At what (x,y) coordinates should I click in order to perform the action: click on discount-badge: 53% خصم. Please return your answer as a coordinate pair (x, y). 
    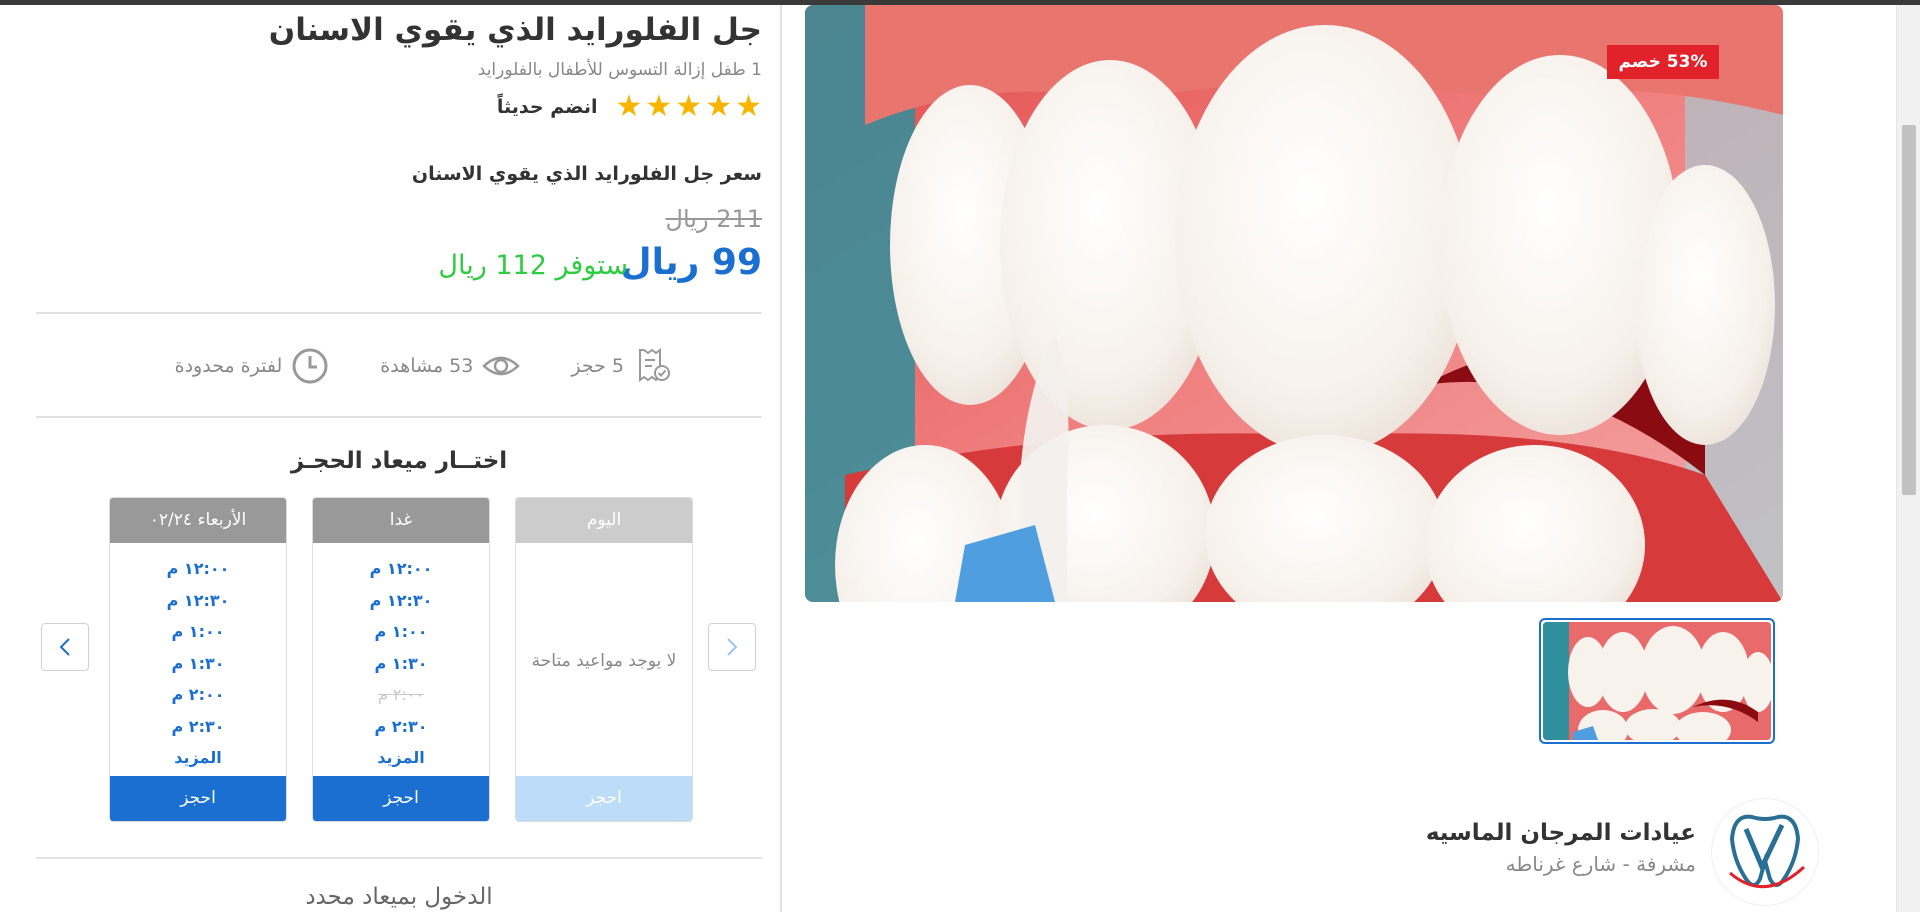
    Looking at the image, I should click on (1663, 62).